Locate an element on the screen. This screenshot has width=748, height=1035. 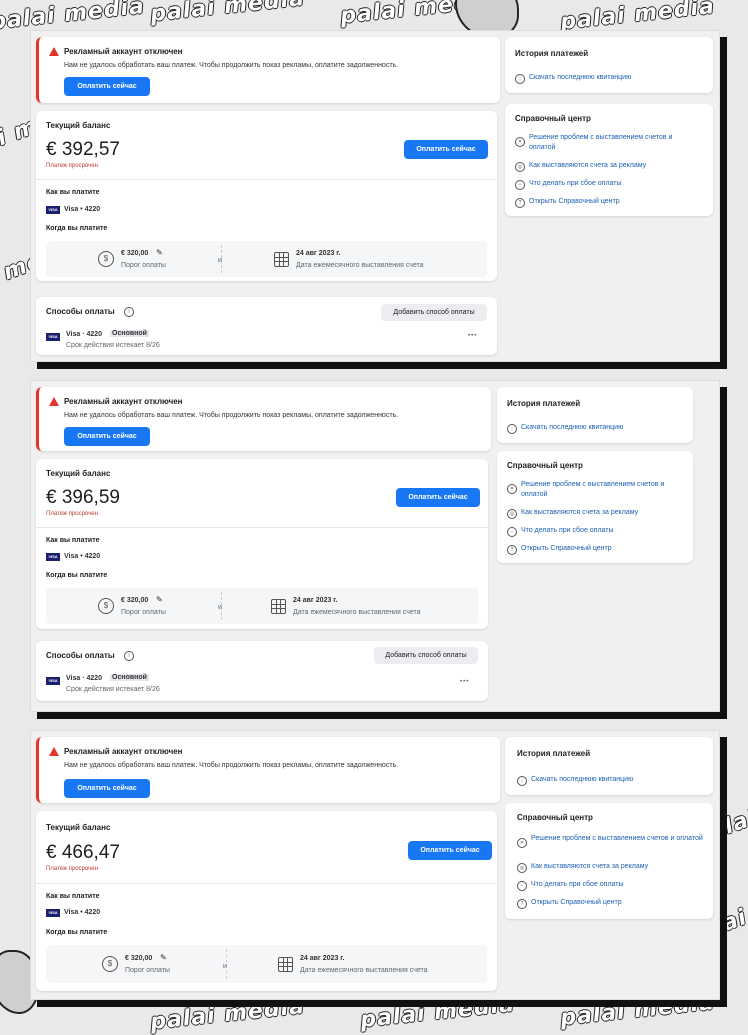
balance-amount: € 466,47 is located at coordinates (83, 852).